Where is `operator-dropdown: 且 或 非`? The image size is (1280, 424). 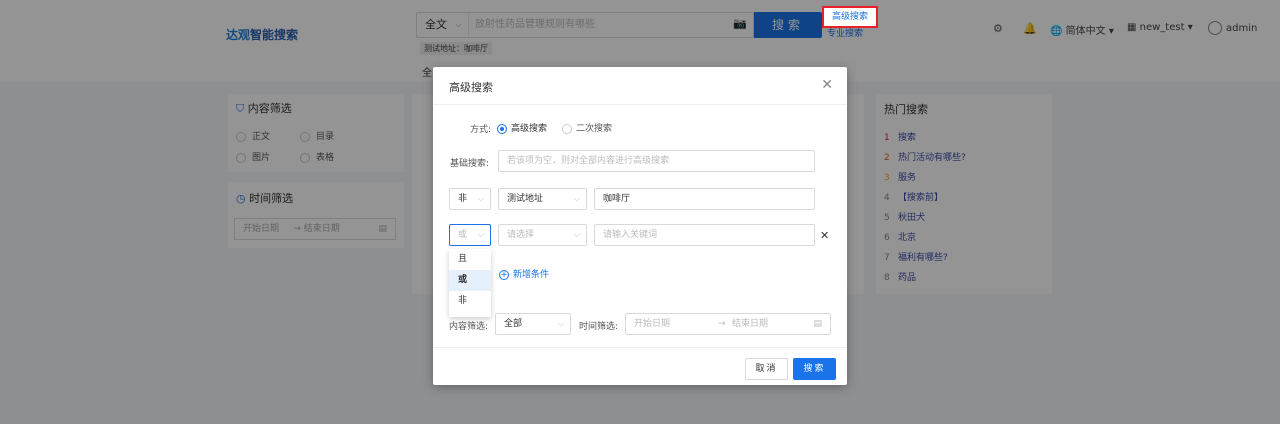
operator-dropdown: 且 或 非 is located at coordinates (470, 283).